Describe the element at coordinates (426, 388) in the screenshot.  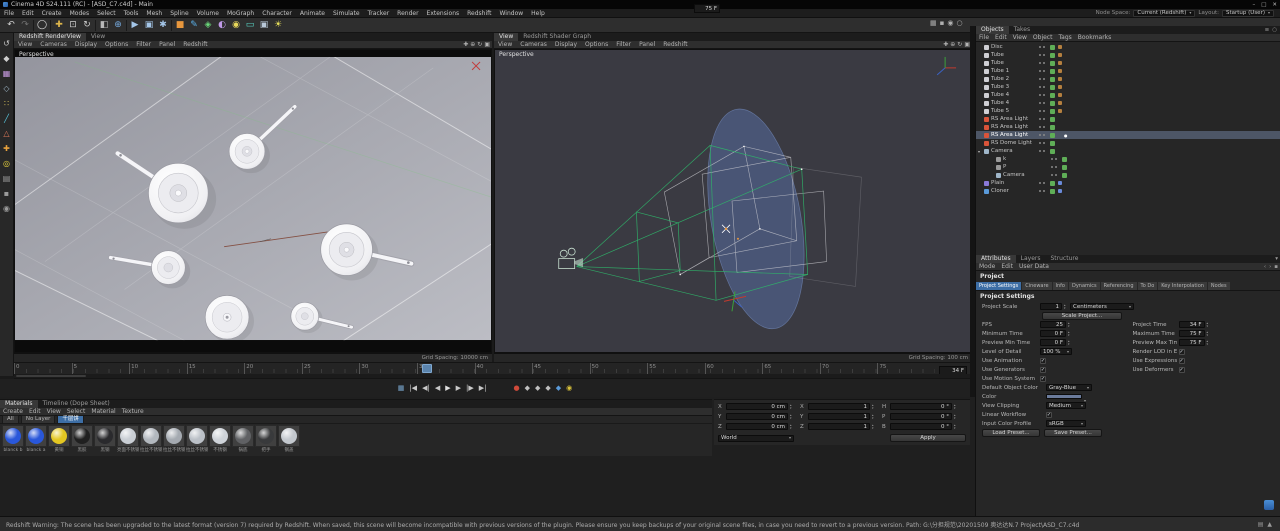
I see `prev-key-button: ◀|` at that location.